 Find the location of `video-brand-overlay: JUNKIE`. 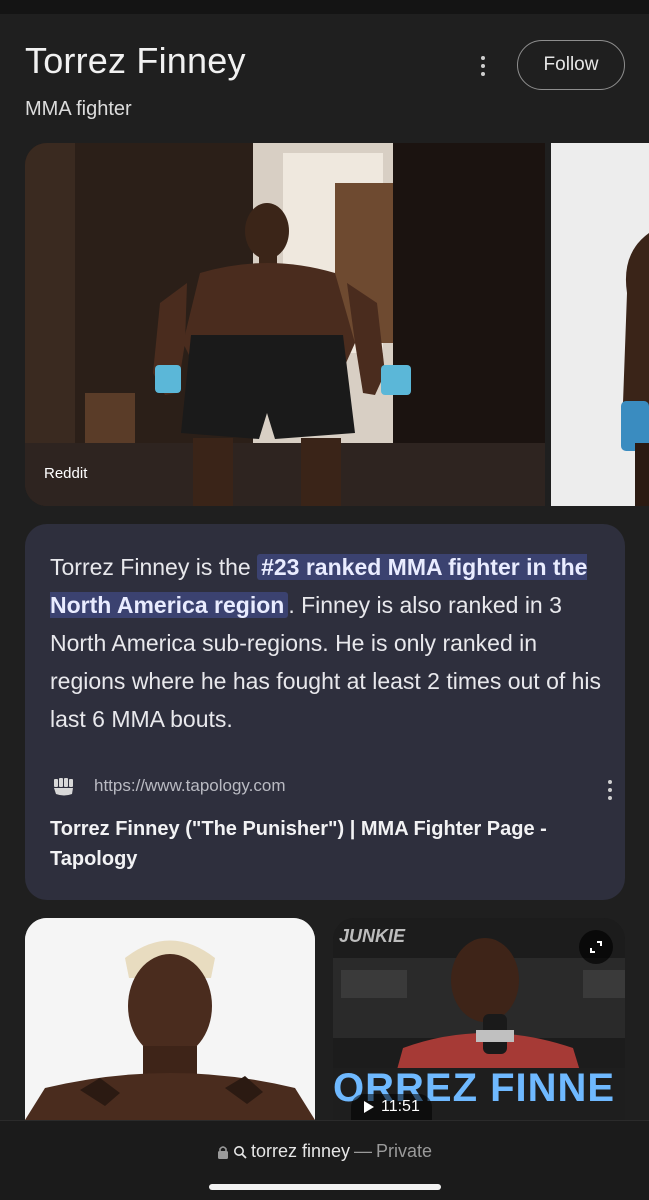

video-brand-overlay: JUNKIE is located at coordinates (372, 936).